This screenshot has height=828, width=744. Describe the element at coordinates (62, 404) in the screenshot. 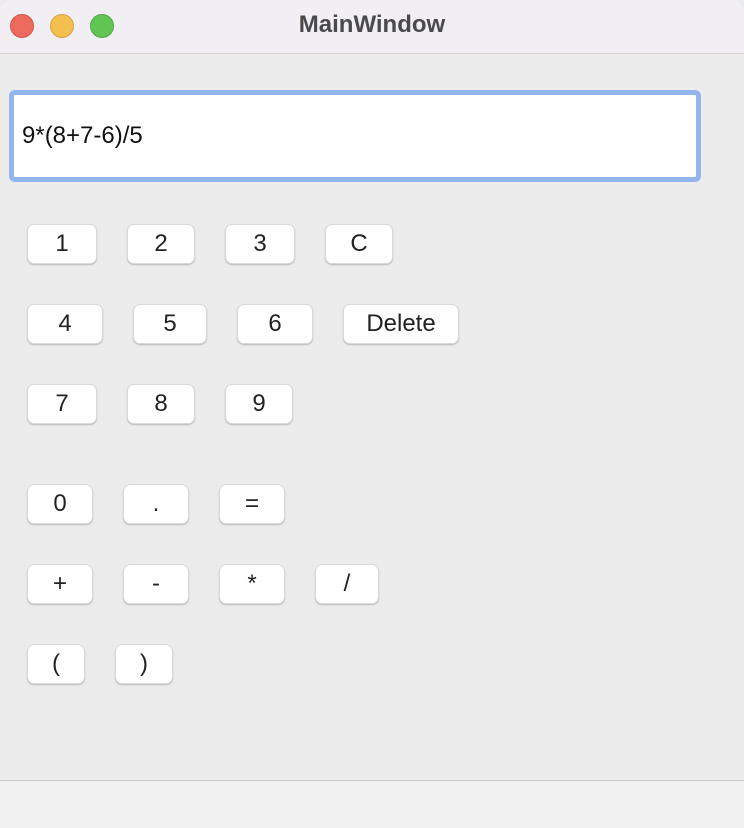

I see `digit-7-button: 7` at that location.